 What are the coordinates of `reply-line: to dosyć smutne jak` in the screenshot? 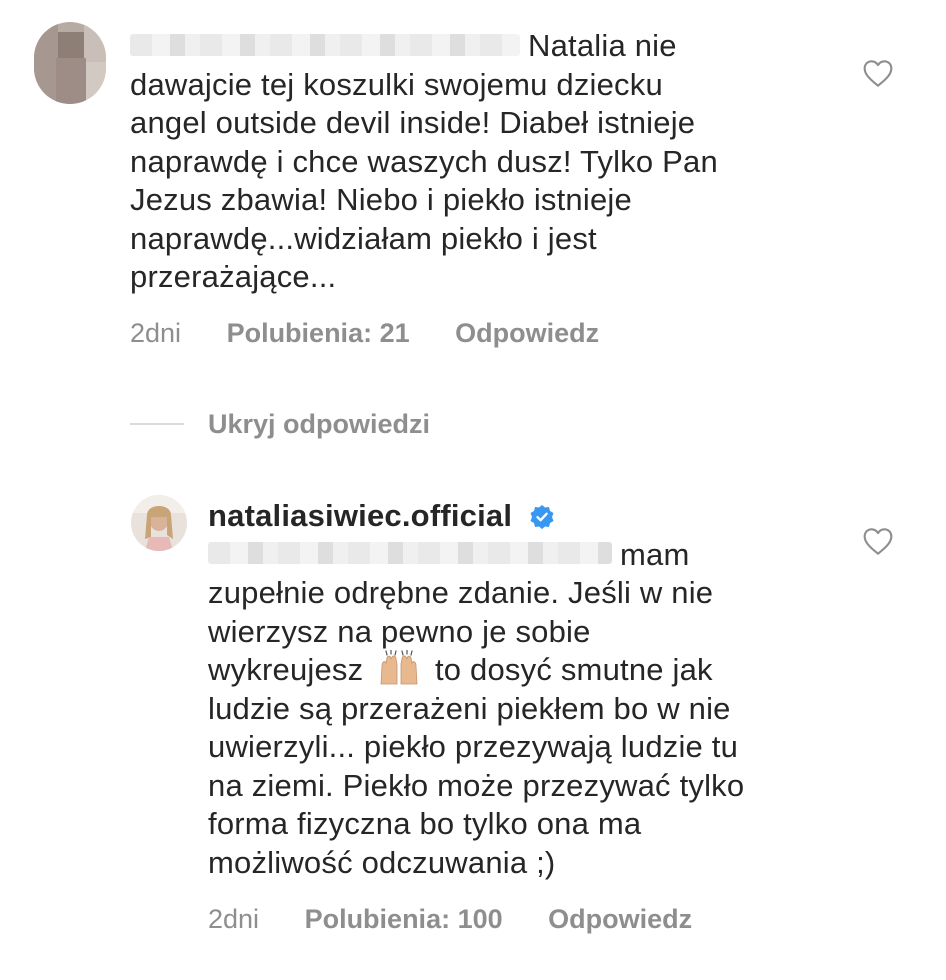 It's located at (573, 669).